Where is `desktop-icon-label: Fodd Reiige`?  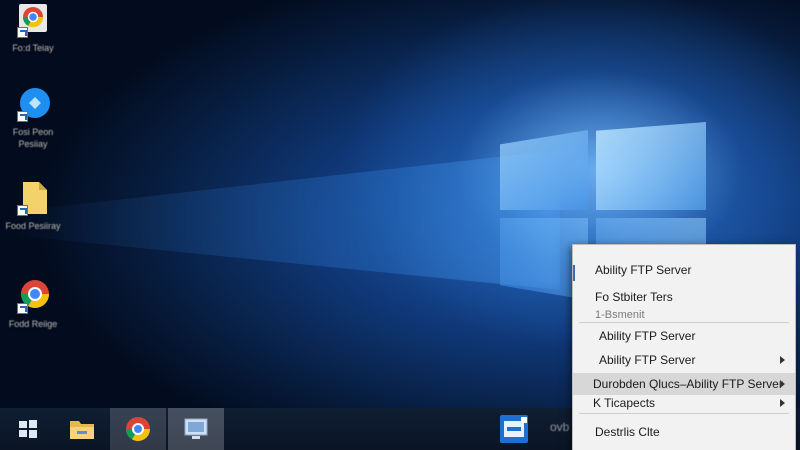 desktop-icon-label: Fodd Reiige is located at coordinates (33, 324).